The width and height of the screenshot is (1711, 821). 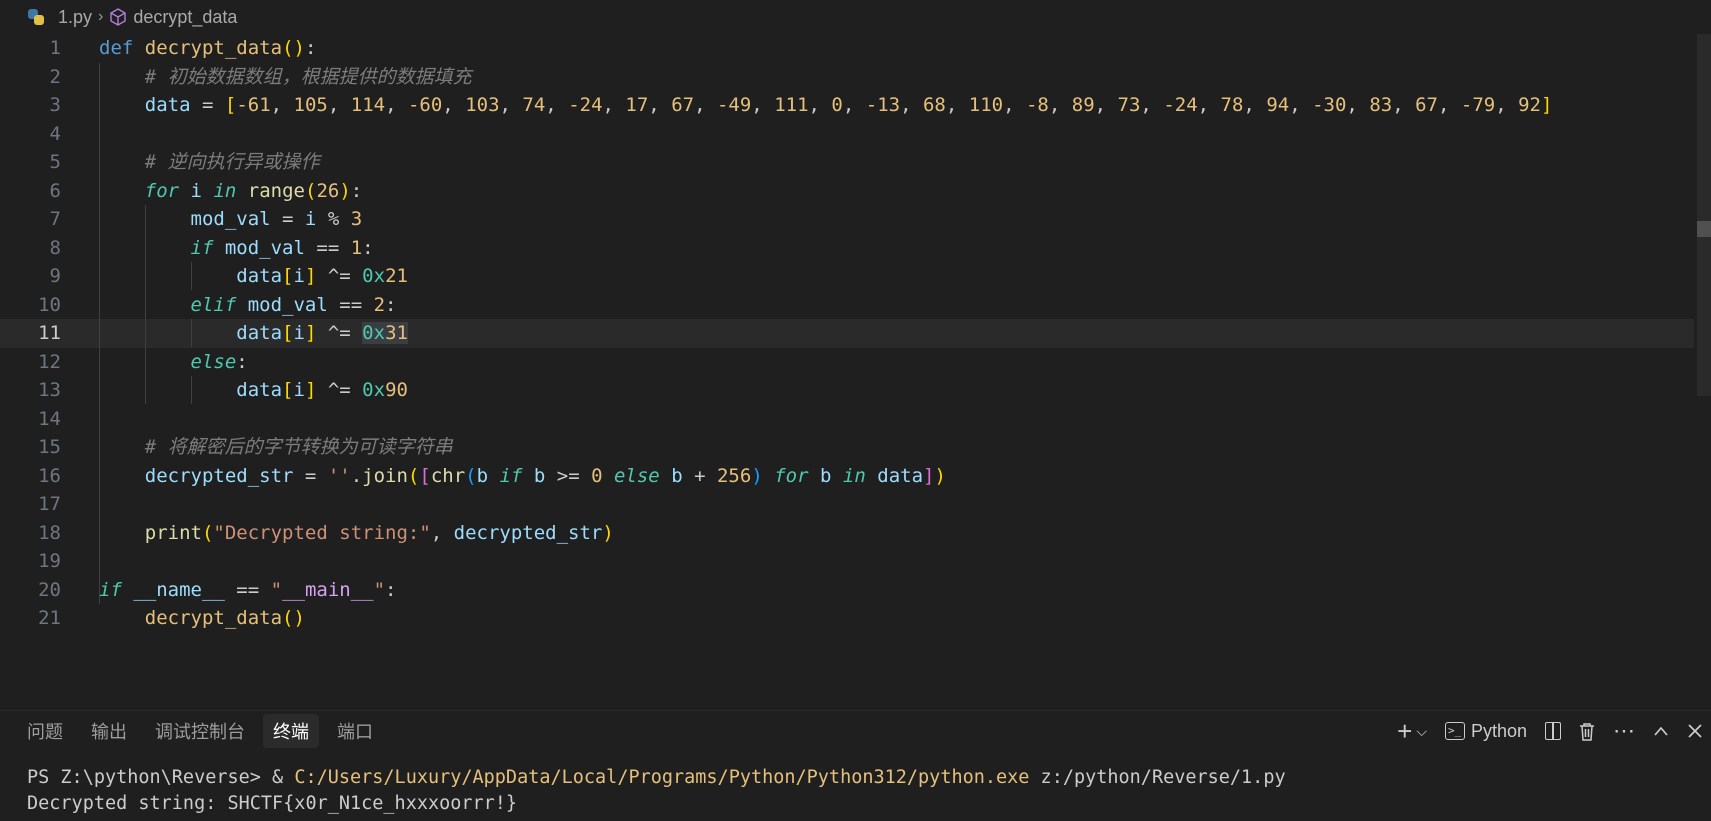 I want to click on more-icon: ⋯, so click(x=1624, y=731).